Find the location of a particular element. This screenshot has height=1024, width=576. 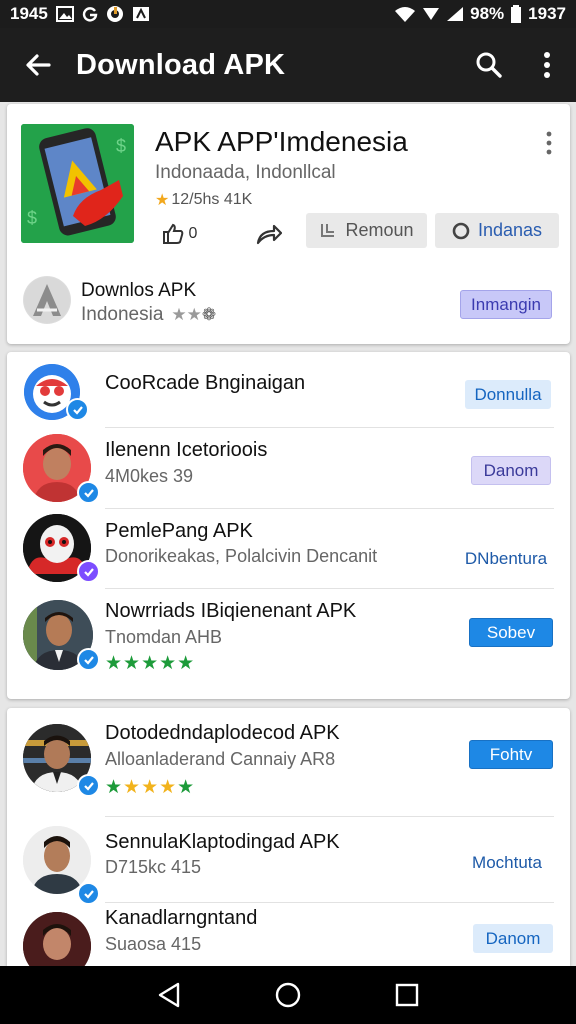

featured-more-button is located at coordinates (549, 143).